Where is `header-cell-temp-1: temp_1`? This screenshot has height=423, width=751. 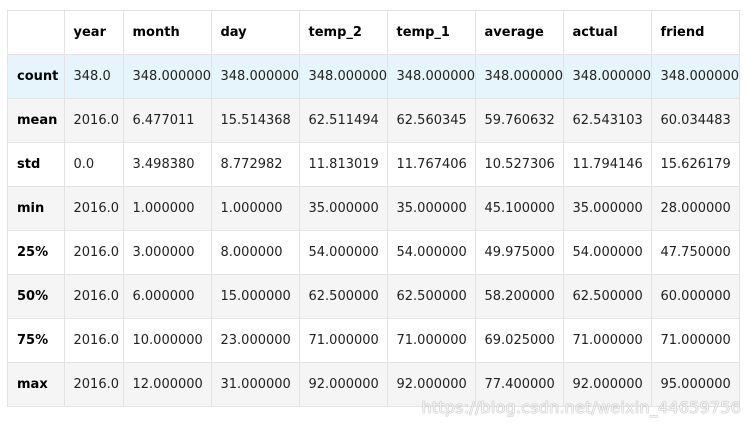
header-cell-temp-1: temp_1 is located at coordinates (431, 32).